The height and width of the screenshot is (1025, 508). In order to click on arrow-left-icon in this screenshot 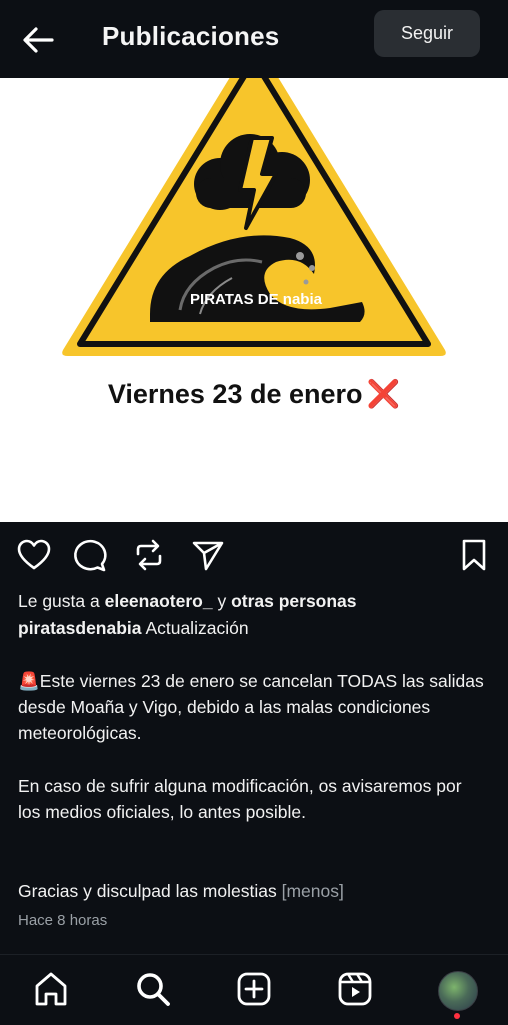, I will do `click(38, 40)`.